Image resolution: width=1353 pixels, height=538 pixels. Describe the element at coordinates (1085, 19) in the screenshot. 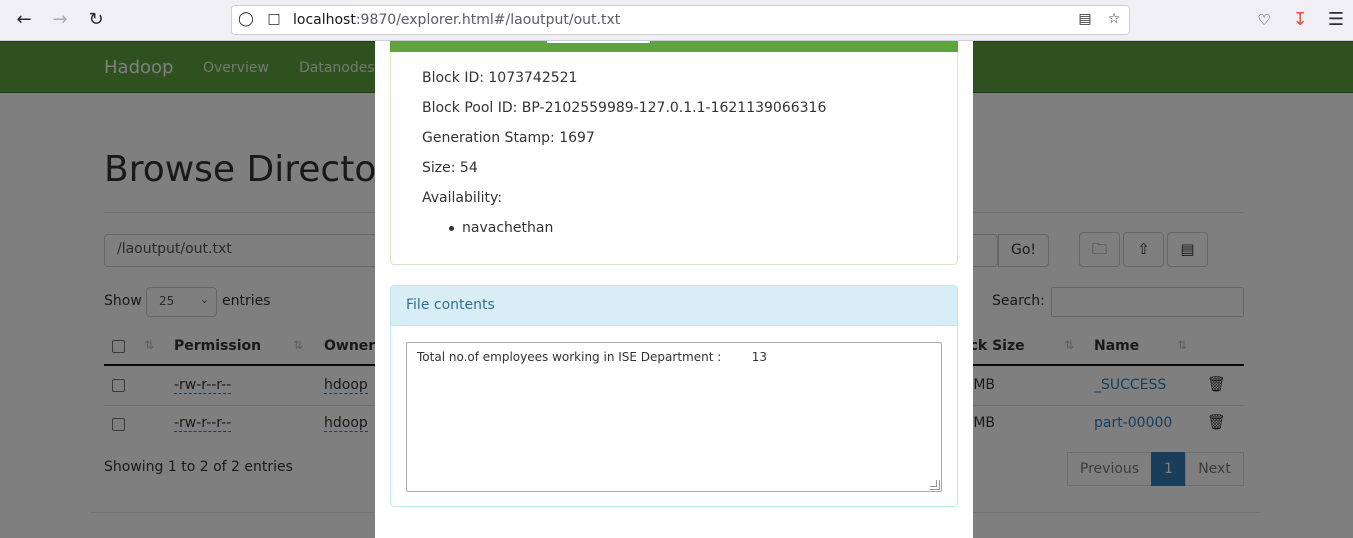

I see `reader-view-icon: ▤` at that location.